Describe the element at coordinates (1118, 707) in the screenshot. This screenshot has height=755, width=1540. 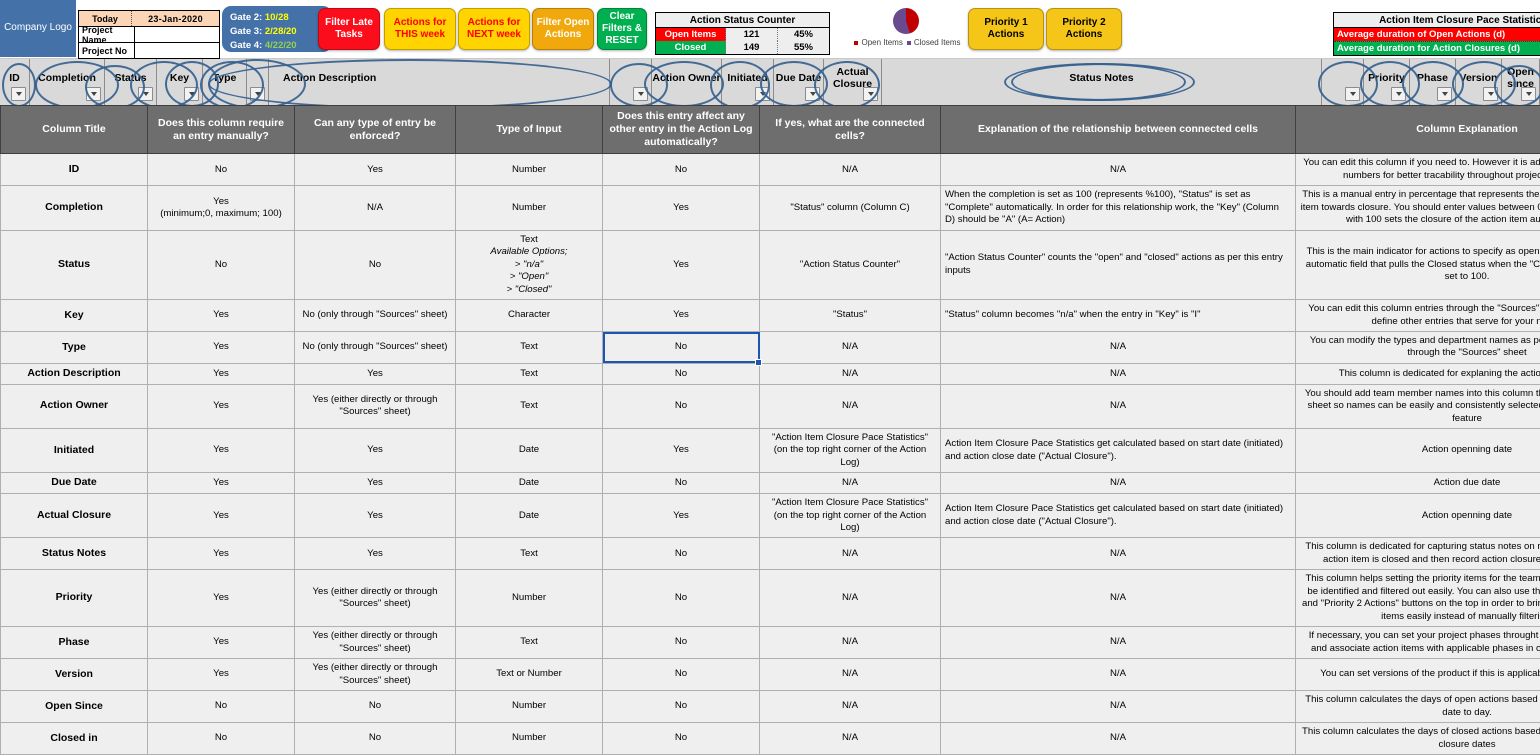
I see `cell-relationship-14: N/A` at that location.